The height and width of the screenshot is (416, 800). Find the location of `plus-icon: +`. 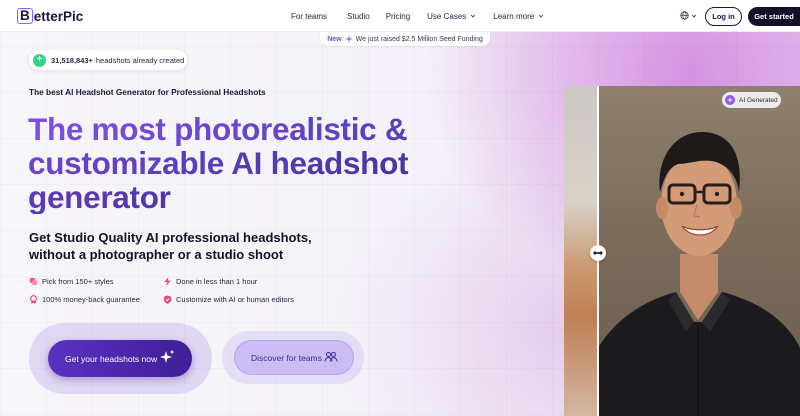

plus-icon: + is located at coordinates (39, 60).